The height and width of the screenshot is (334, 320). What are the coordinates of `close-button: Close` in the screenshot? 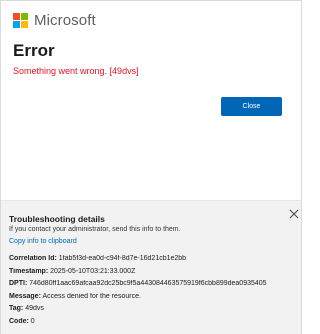 It's located at (251, 106).